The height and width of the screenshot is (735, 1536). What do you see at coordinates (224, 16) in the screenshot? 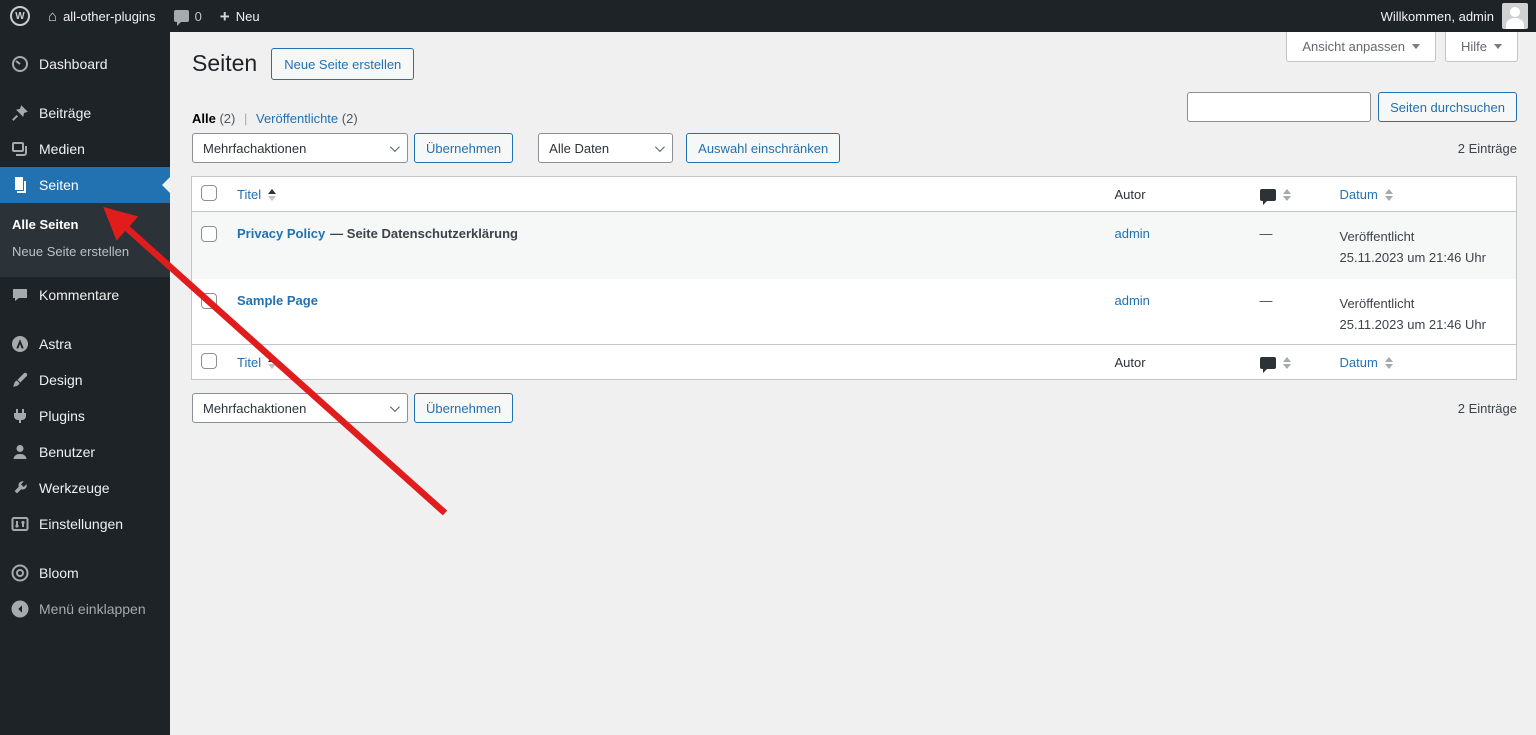
I see `plus-icon: +` at bounding box center [224, 16].